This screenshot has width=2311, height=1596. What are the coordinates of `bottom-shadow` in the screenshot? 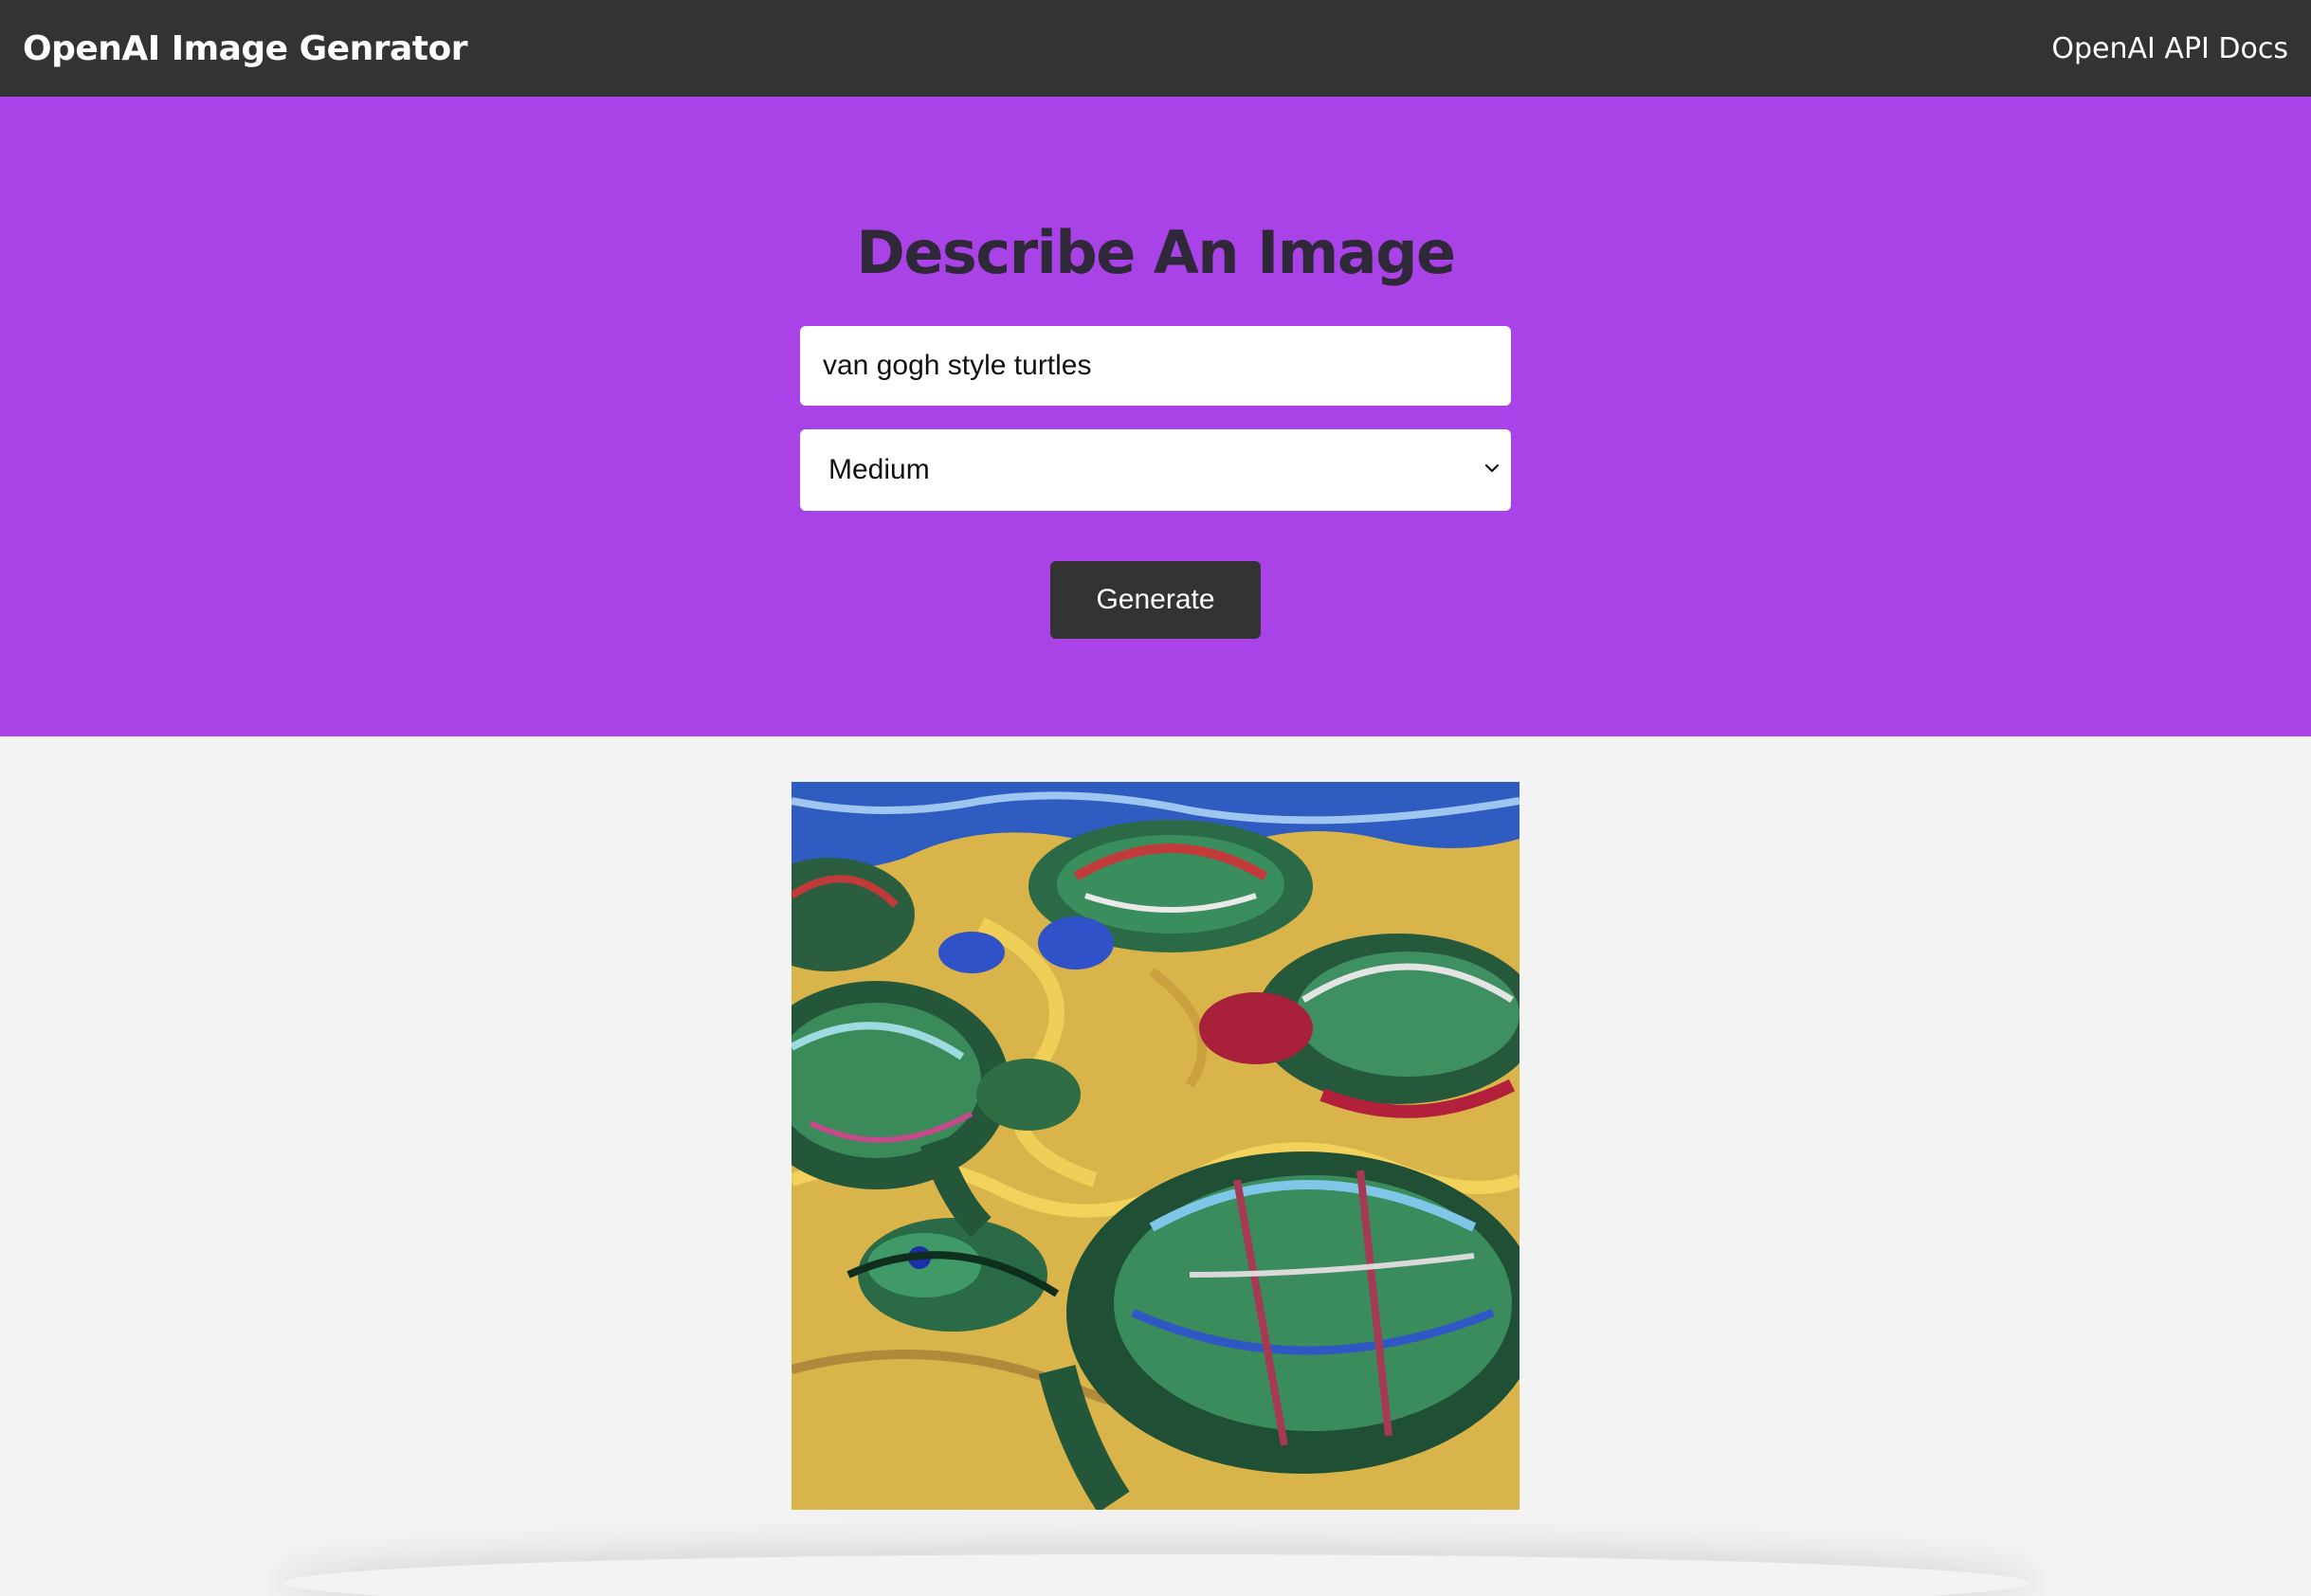 It's located at (1156, 1575).